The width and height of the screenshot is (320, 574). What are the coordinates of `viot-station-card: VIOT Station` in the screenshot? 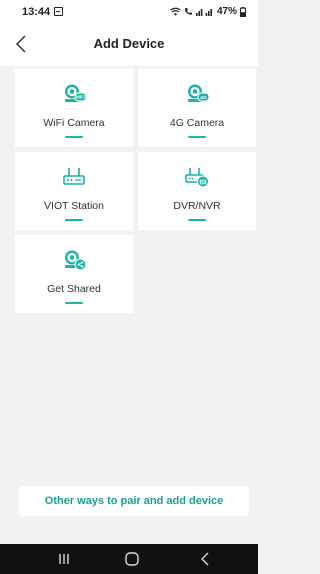 It's located at (74, 191).